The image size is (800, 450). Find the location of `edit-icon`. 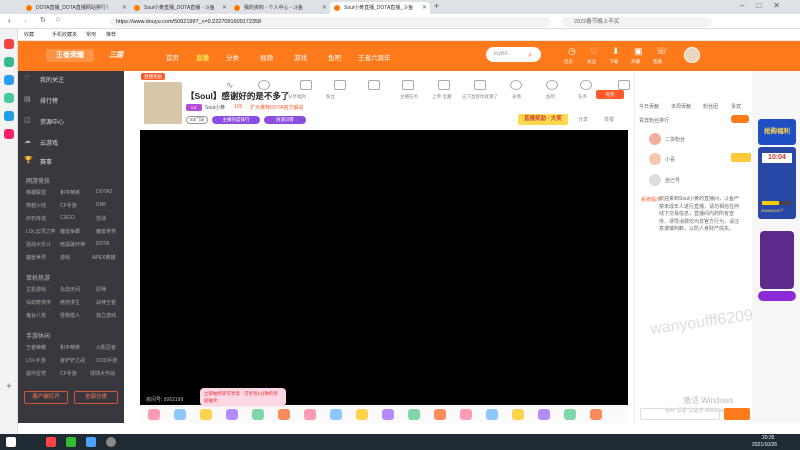

edit-icon is located at coordinates (624, 85).